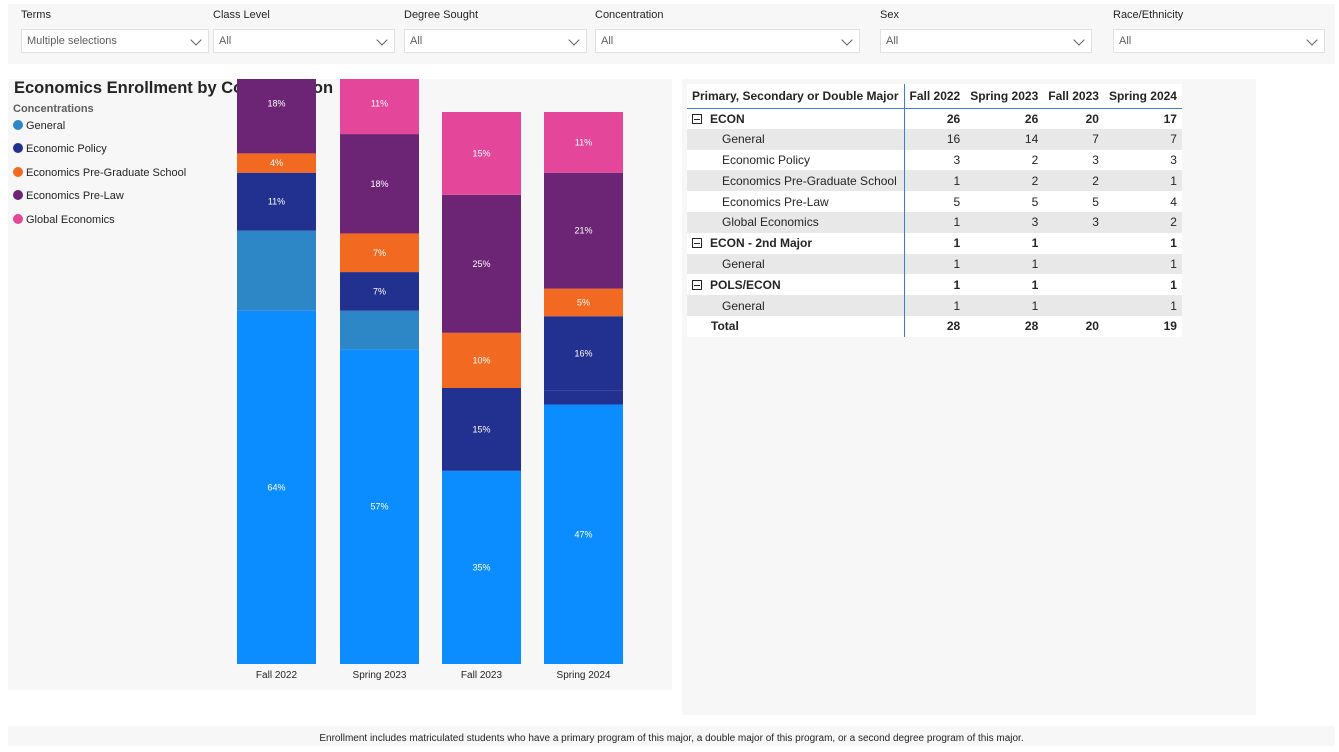 The image size is (1339, 752). What do you see at coordinates (889, 15) in the screenshot?
I see `filter-label: Sex` at bounding box center [889, 15].